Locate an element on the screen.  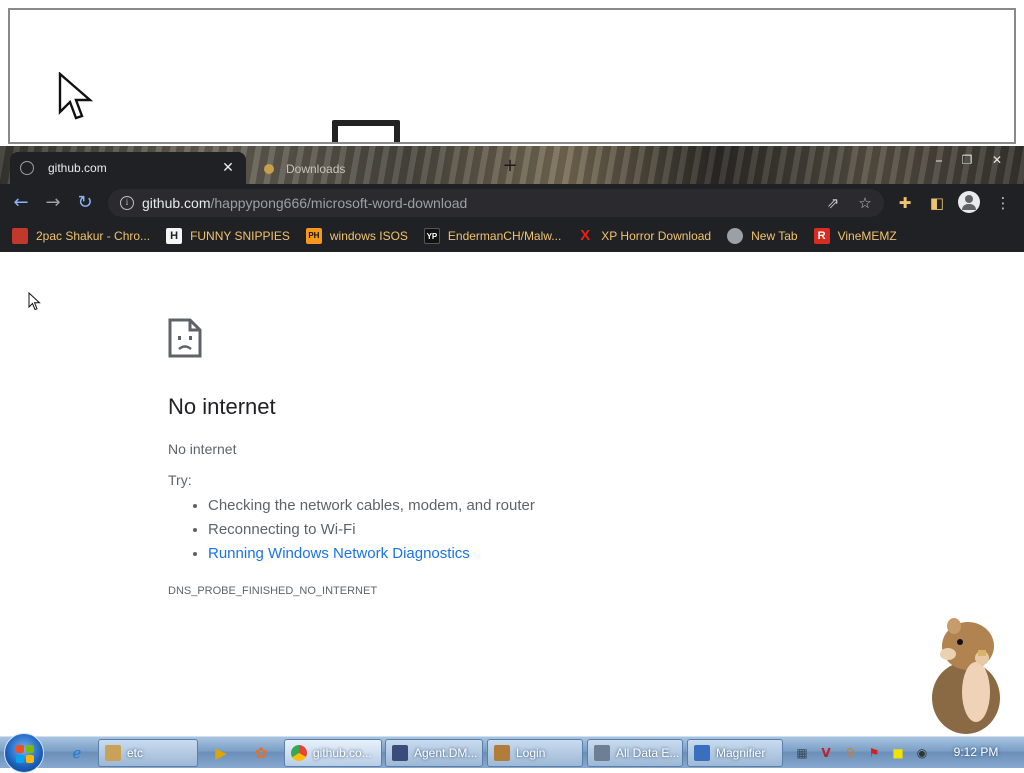
list-item: Running Windows Network Diagnostics is located at coordinates (371, 554).